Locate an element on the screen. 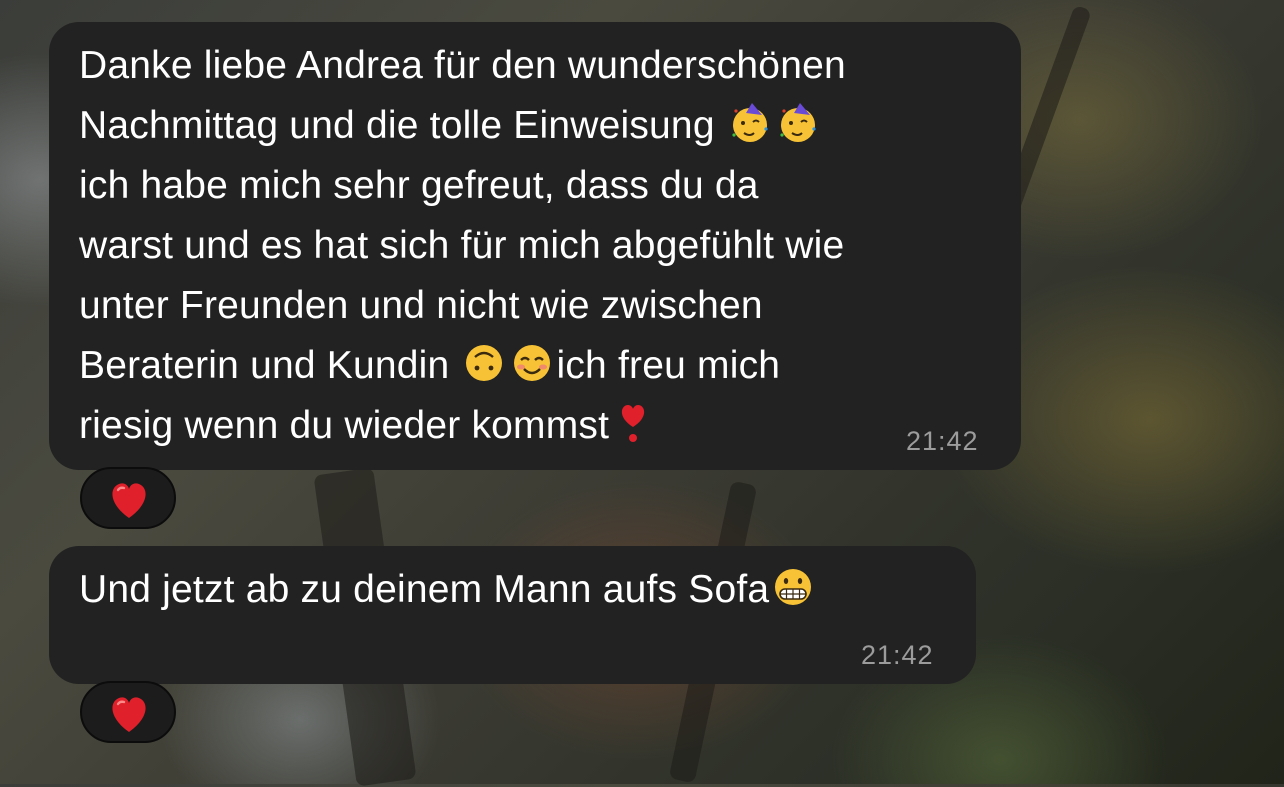 The height and width of the screenshot is (787, 1284). message-line: Nachmittag und die tolle Einweisung is located at coordinates (462, 126).